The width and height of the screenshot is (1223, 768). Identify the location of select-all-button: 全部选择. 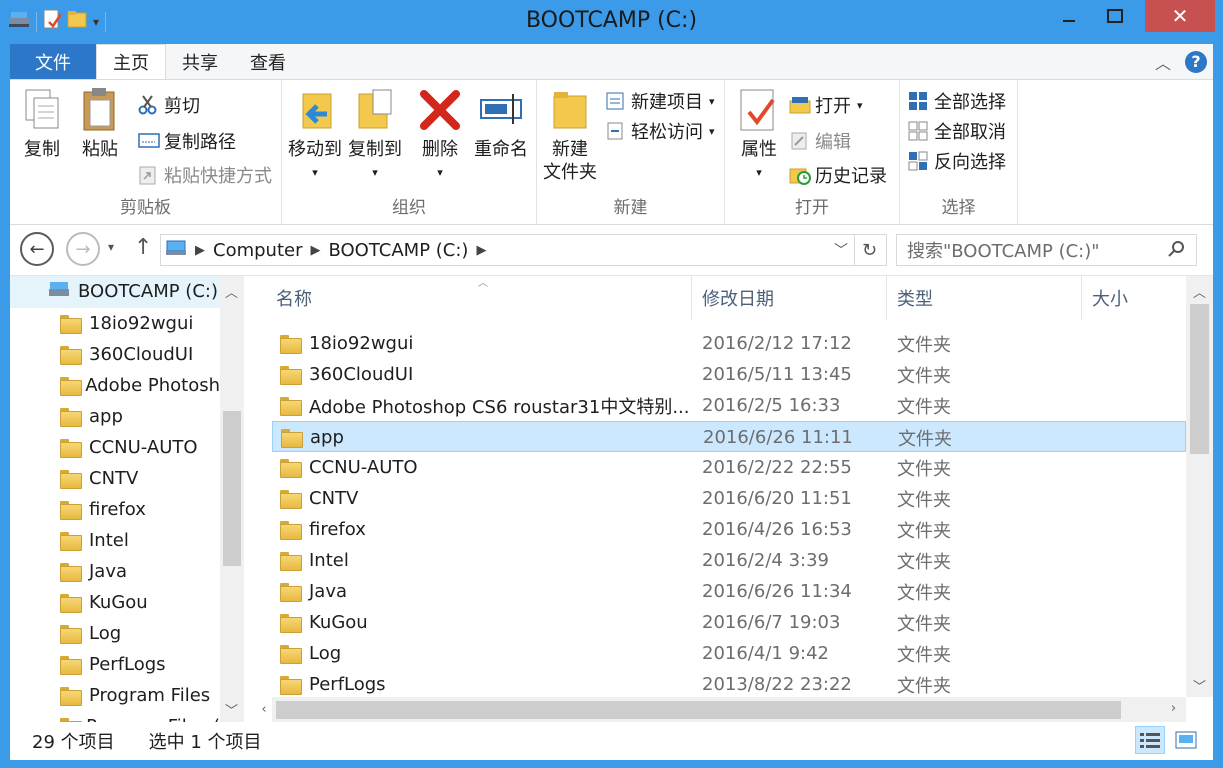
(957, 101).